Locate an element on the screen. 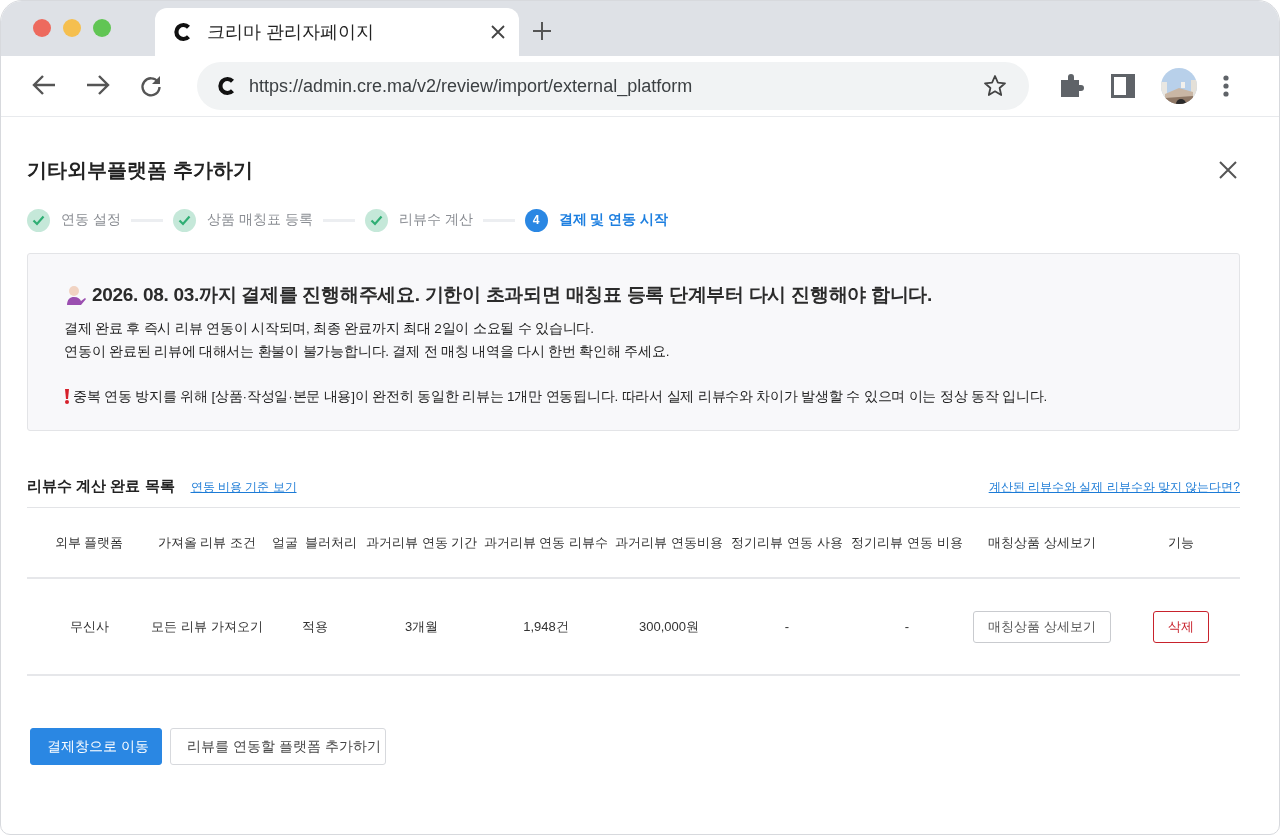 The width and height of the screenshot is (1280, 835). tab-title: 크리마 관리자페이지 is located at coordinates (291, 32).